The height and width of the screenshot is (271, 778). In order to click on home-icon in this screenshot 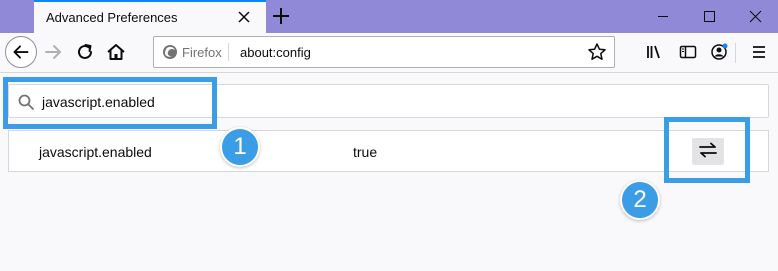, I will do `click(116, 52)`.